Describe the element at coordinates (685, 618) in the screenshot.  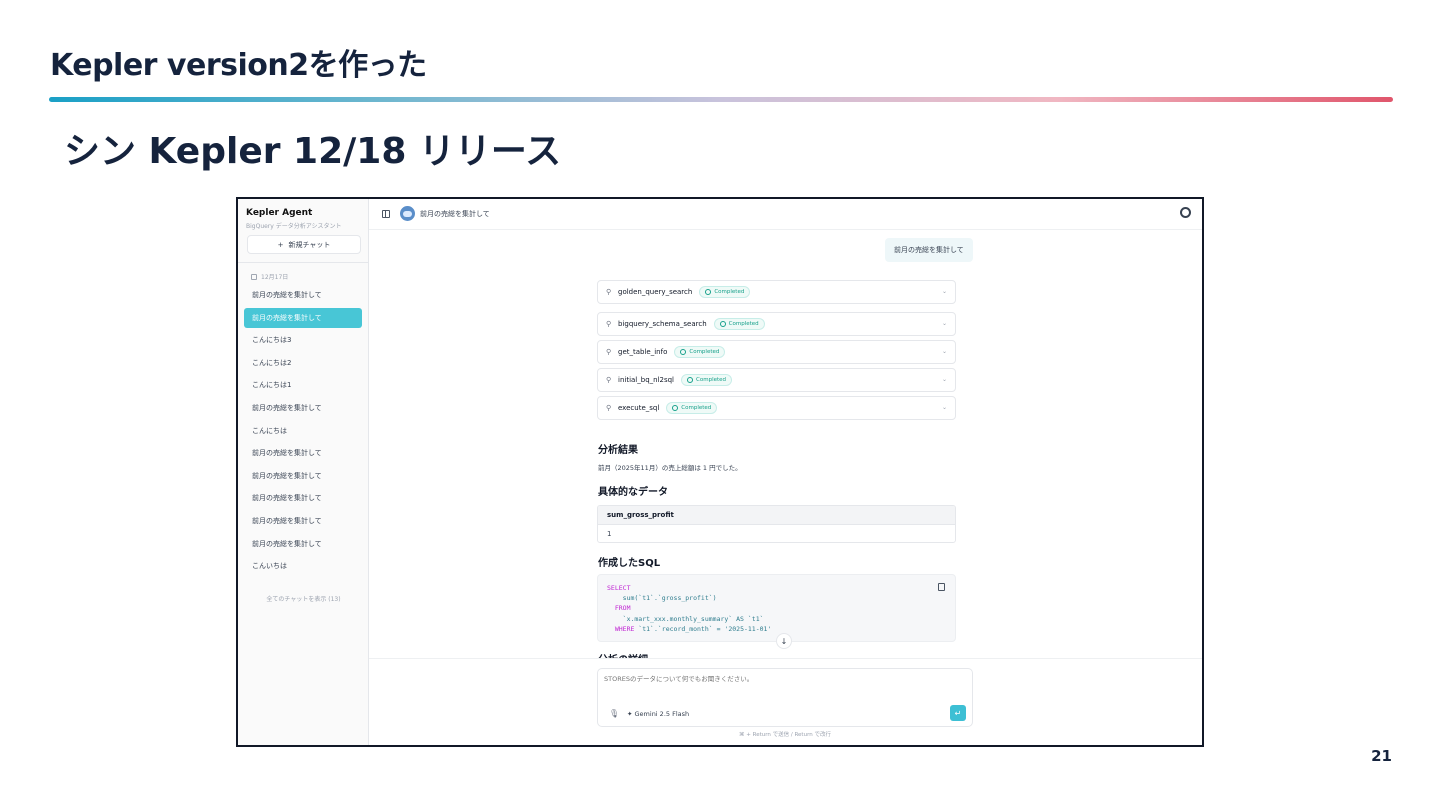
I see `sql-line: `x.mart_xxx.monthly_summary` AS `t1`` at that location.